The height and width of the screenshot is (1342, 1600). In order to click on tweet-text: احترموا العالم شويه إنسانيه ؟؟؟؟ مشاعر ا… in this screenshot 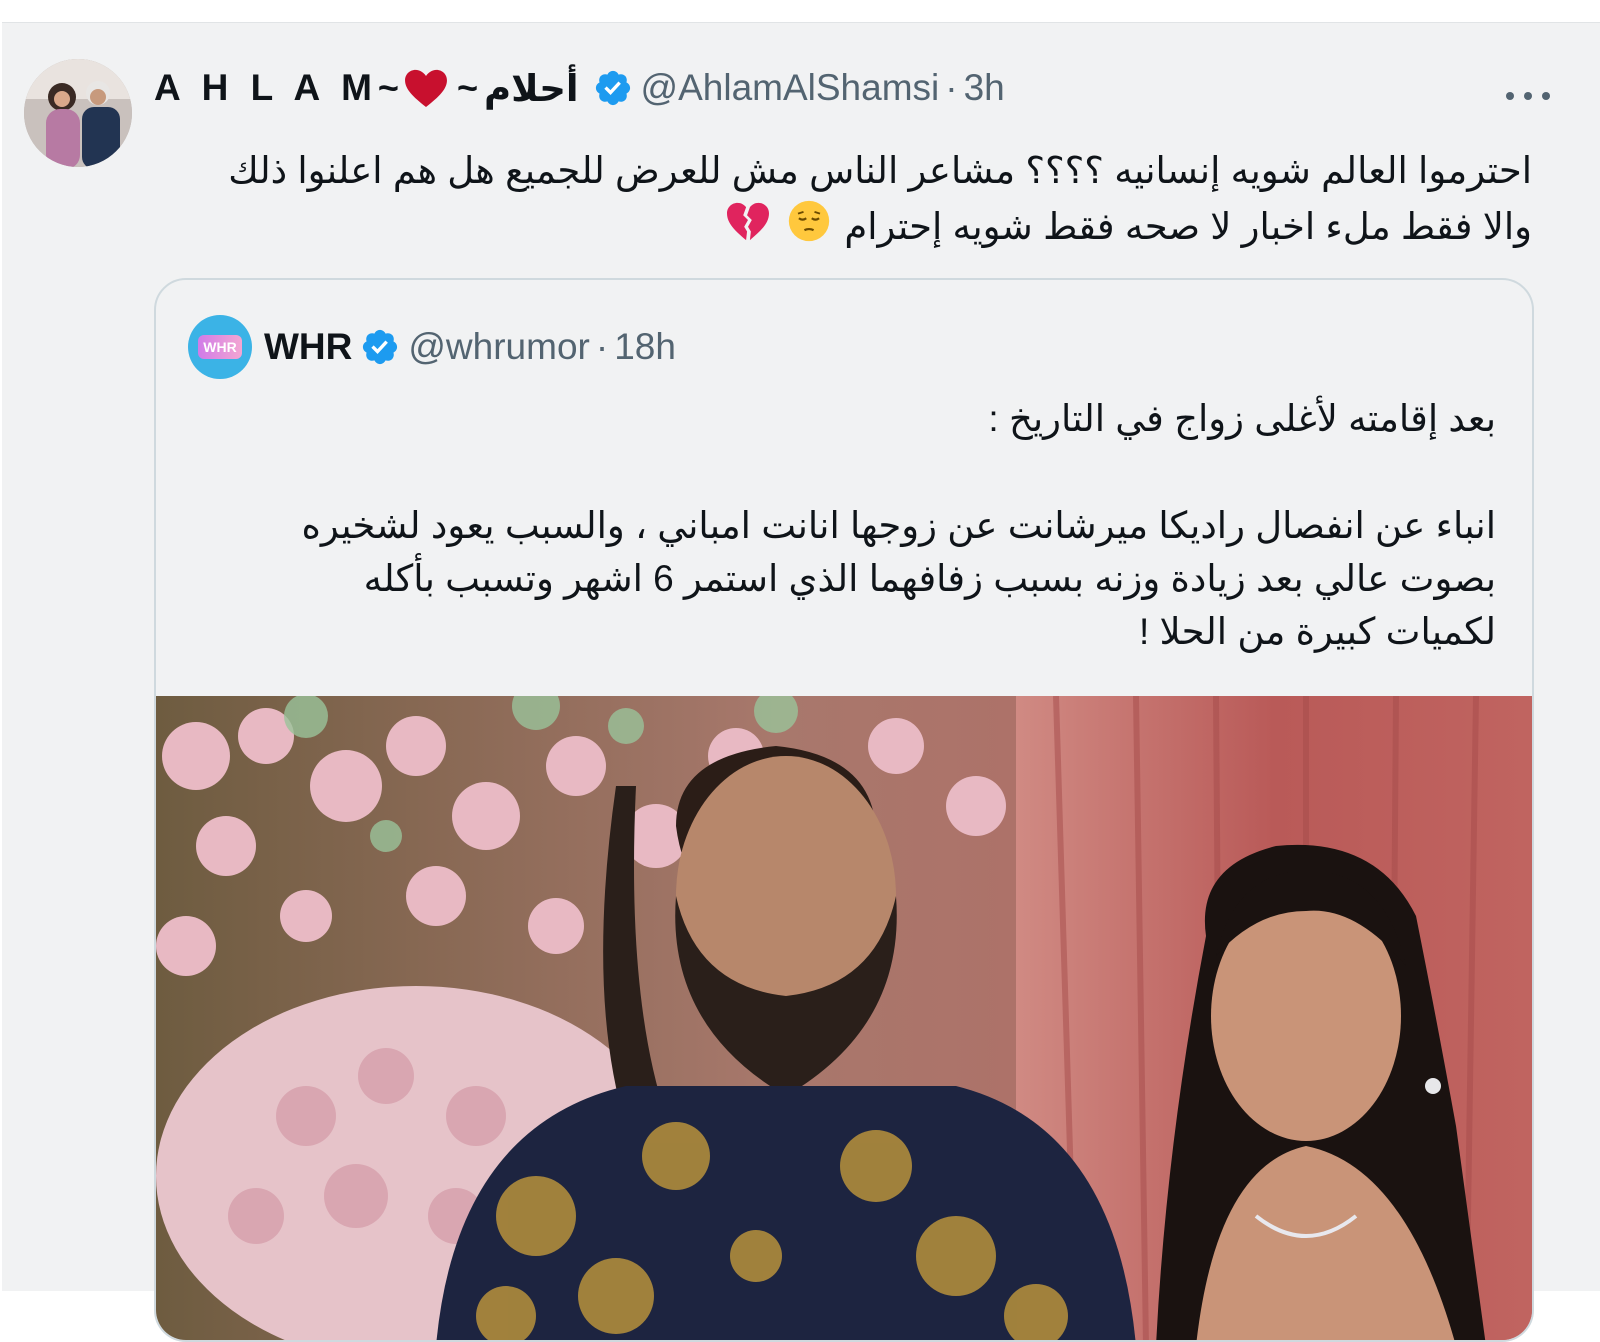, I will do `click(843, 201)`.